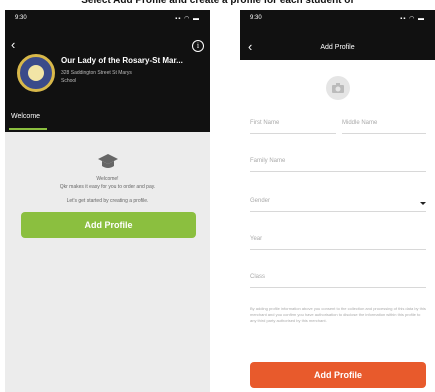 This screenshot has height=392, width=435. Describe the element at coordinates (260, 201) in the screenshot. I see `gender-placeholder: Gender` at that location.